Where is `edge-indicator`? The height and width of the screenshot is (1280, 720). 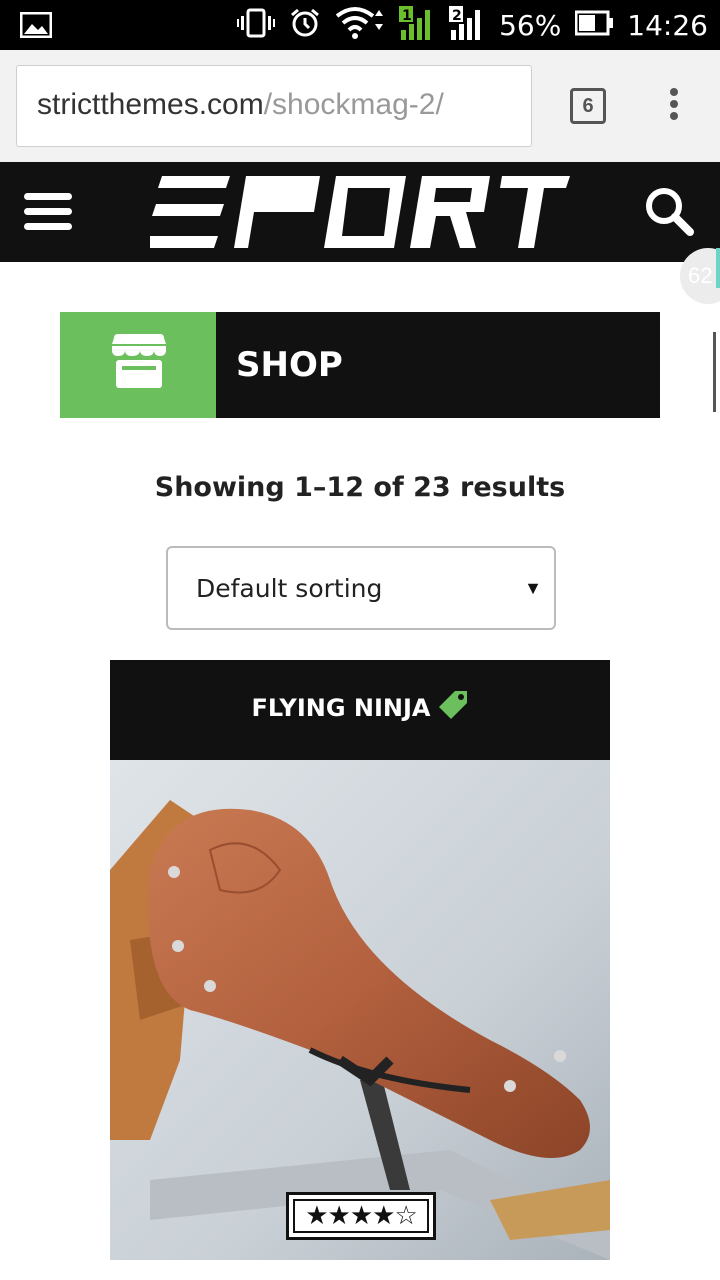
edge-indicator is located at coordinates (718, 268).